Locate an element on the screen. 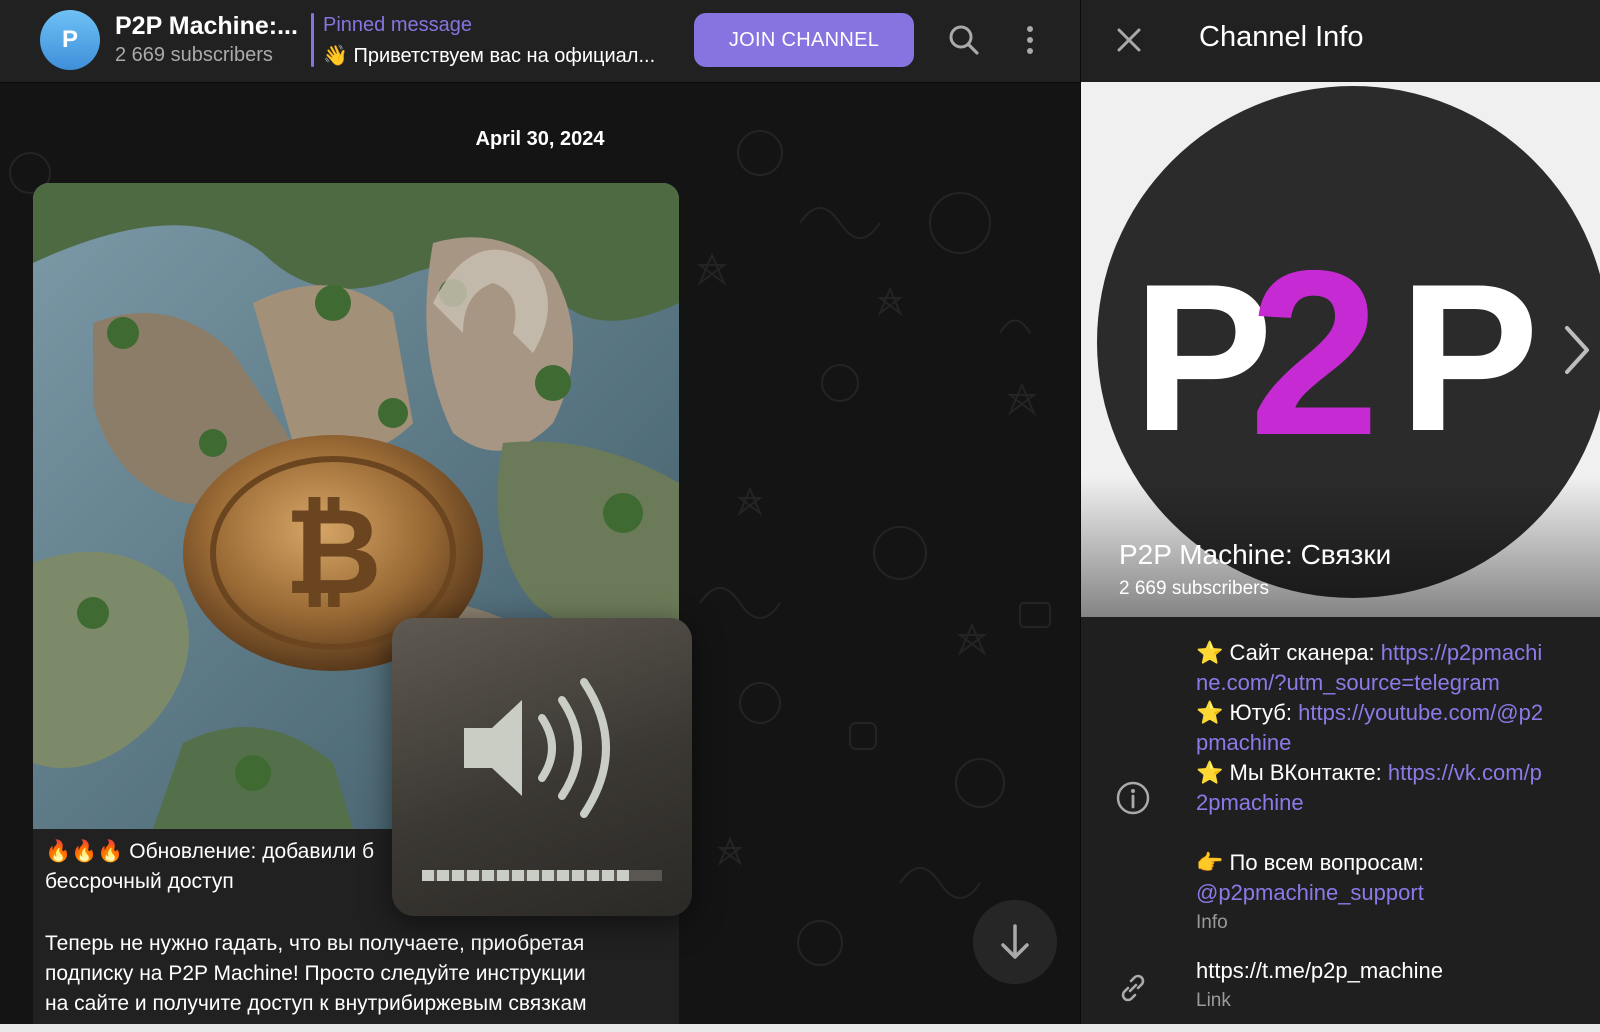 This screenshot has height=1032, width=1600. logo-digit-2: 2 is located at coordinates (1314, 352).